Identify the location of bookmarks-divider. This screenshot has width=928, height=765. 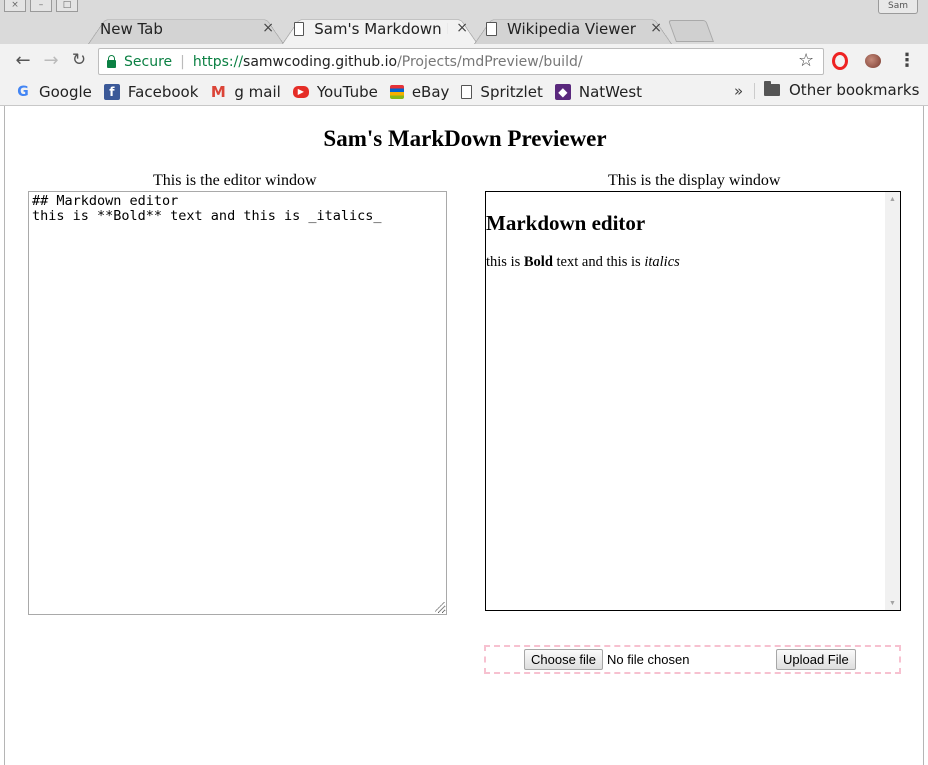
(754, 91).